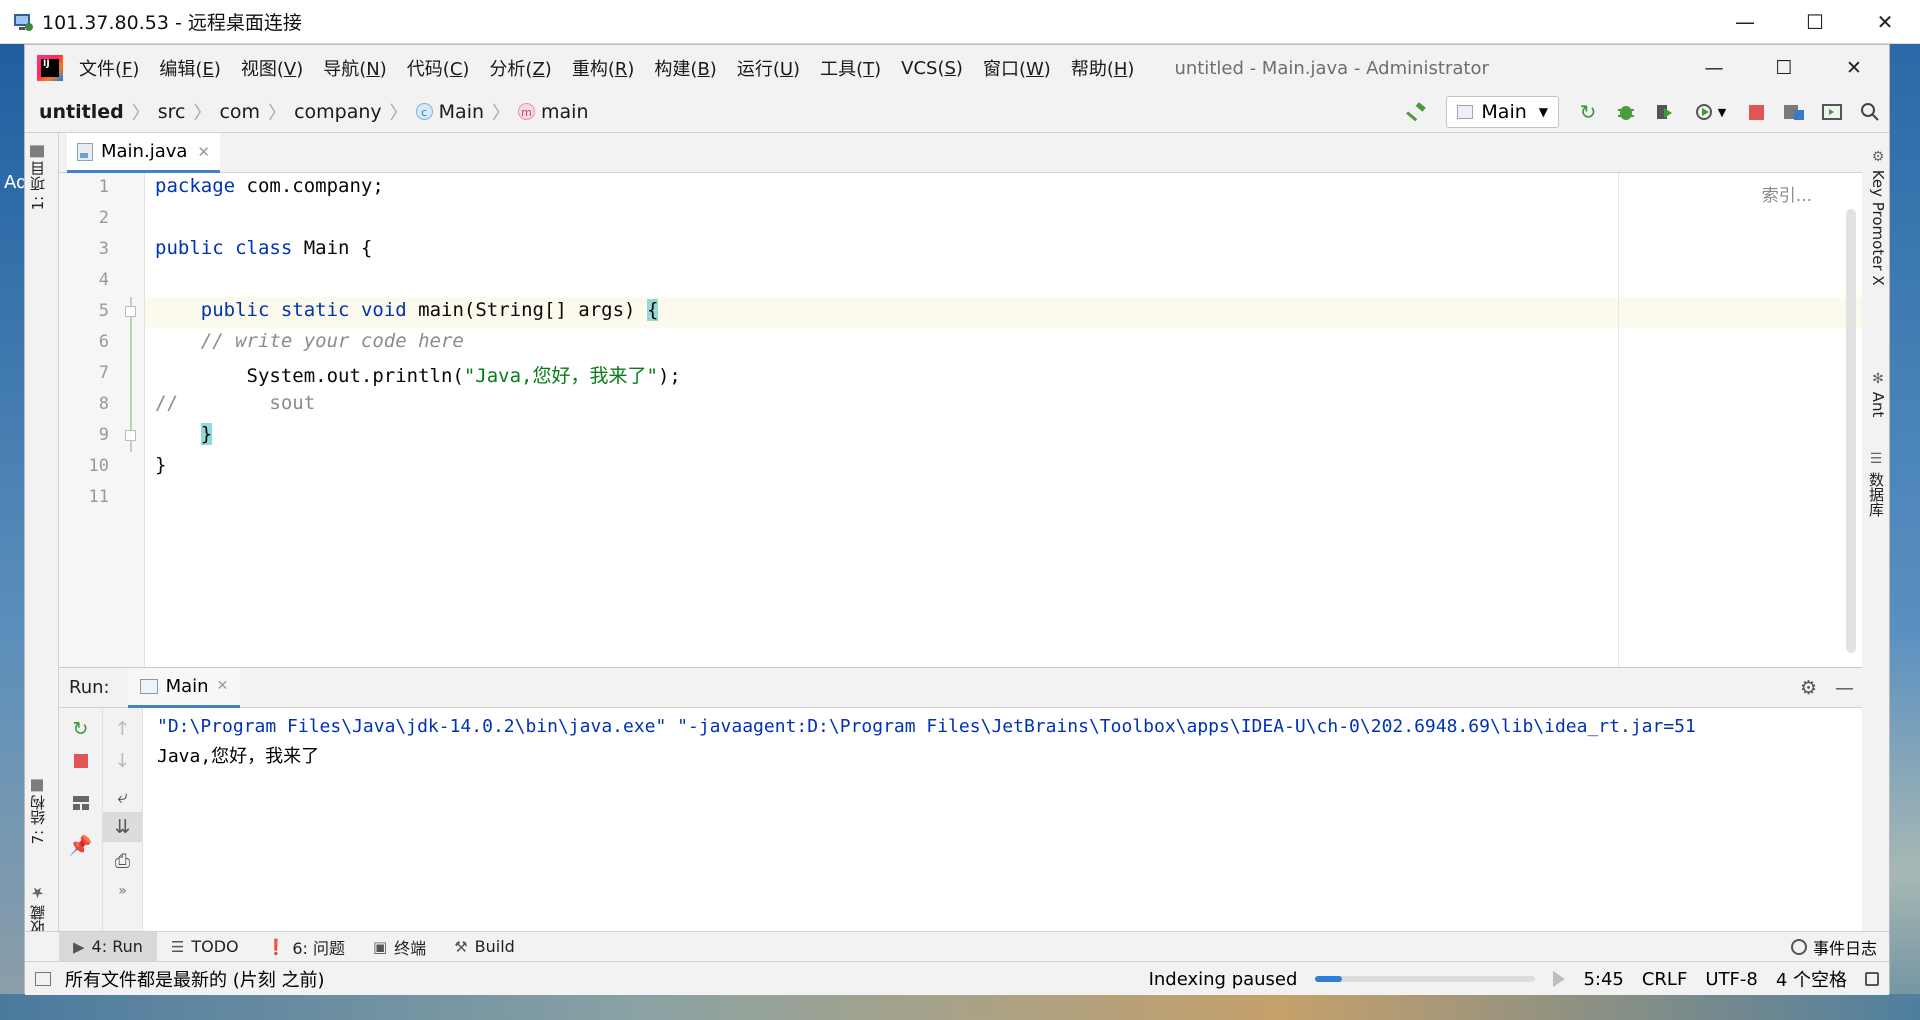 The width and height of the screenshot is (1920, 1020). Describe the element at coordinates (1832, 112) in the screenshot. I see `toggle-toolbar-icon` at that location.